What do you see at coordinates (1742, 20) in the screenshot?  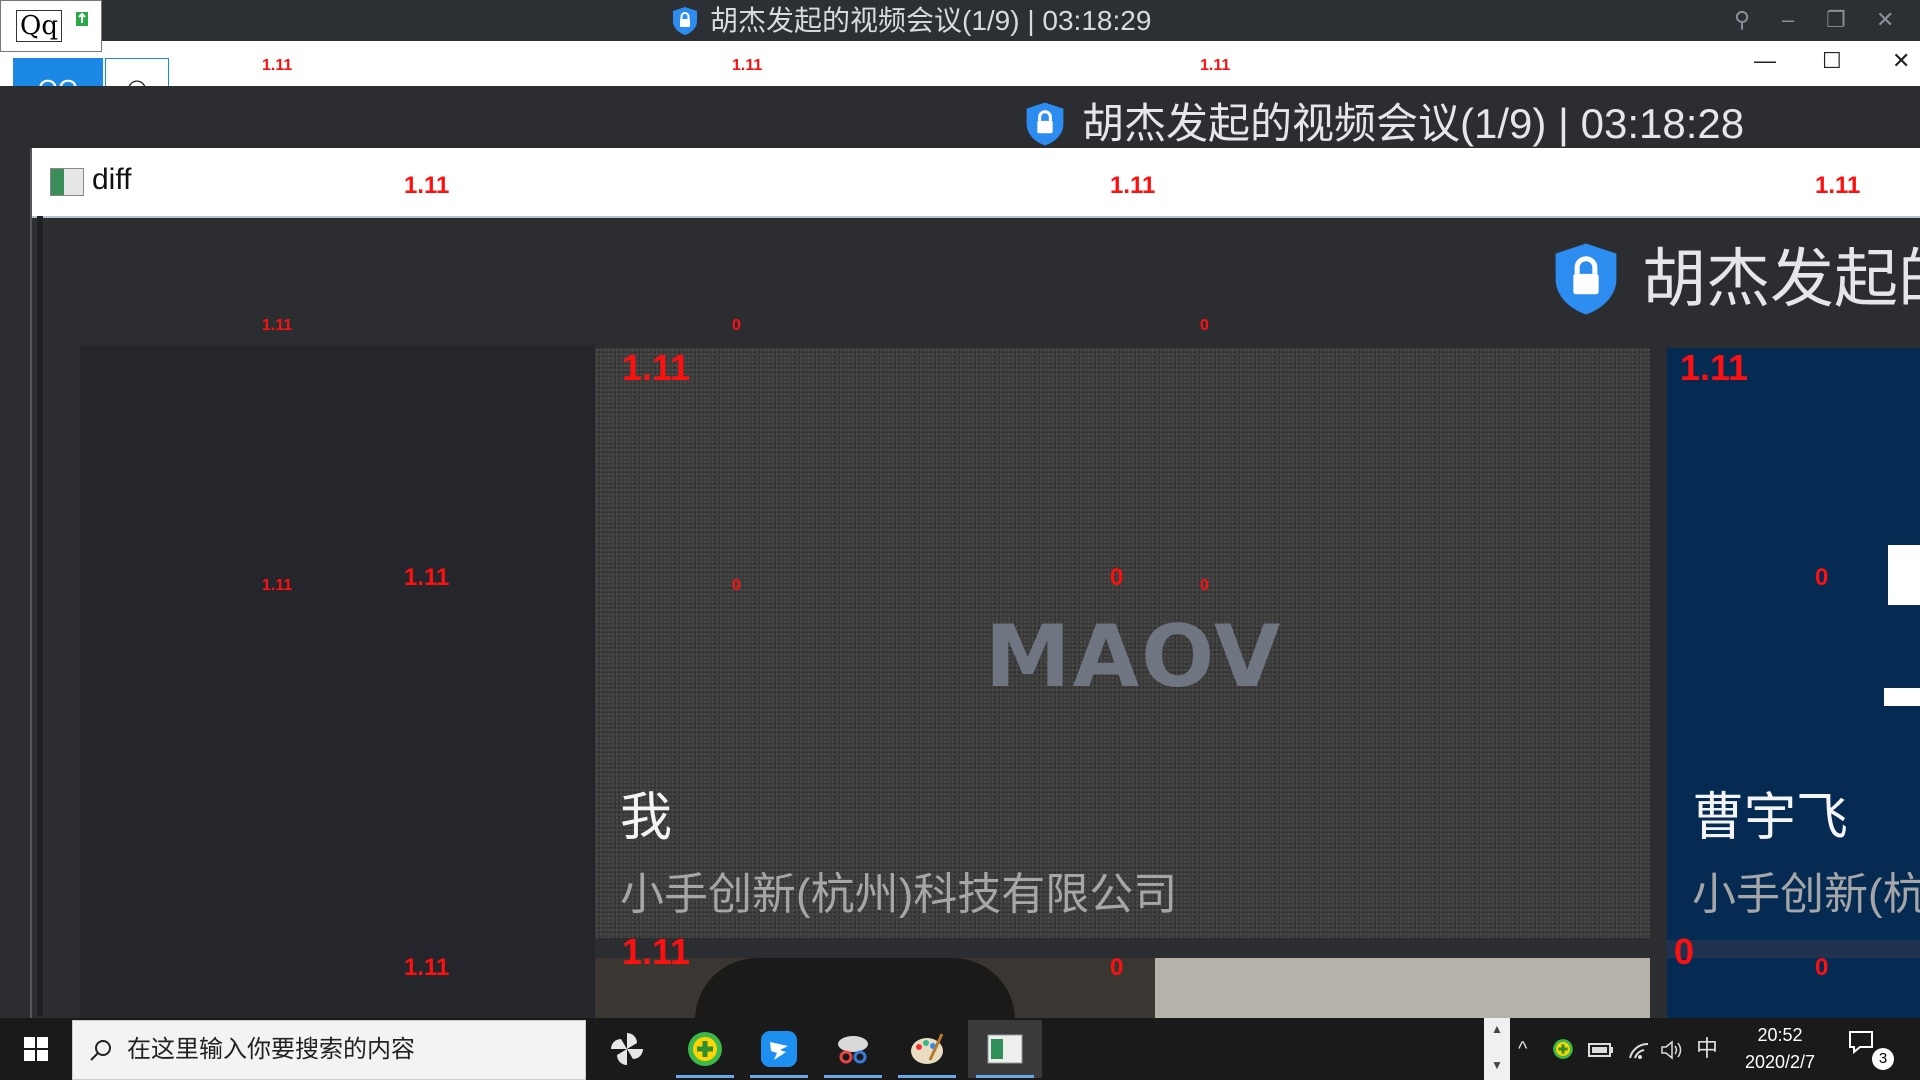 I see `pin-icon: ⚲` at bounding box center [1742, 20].